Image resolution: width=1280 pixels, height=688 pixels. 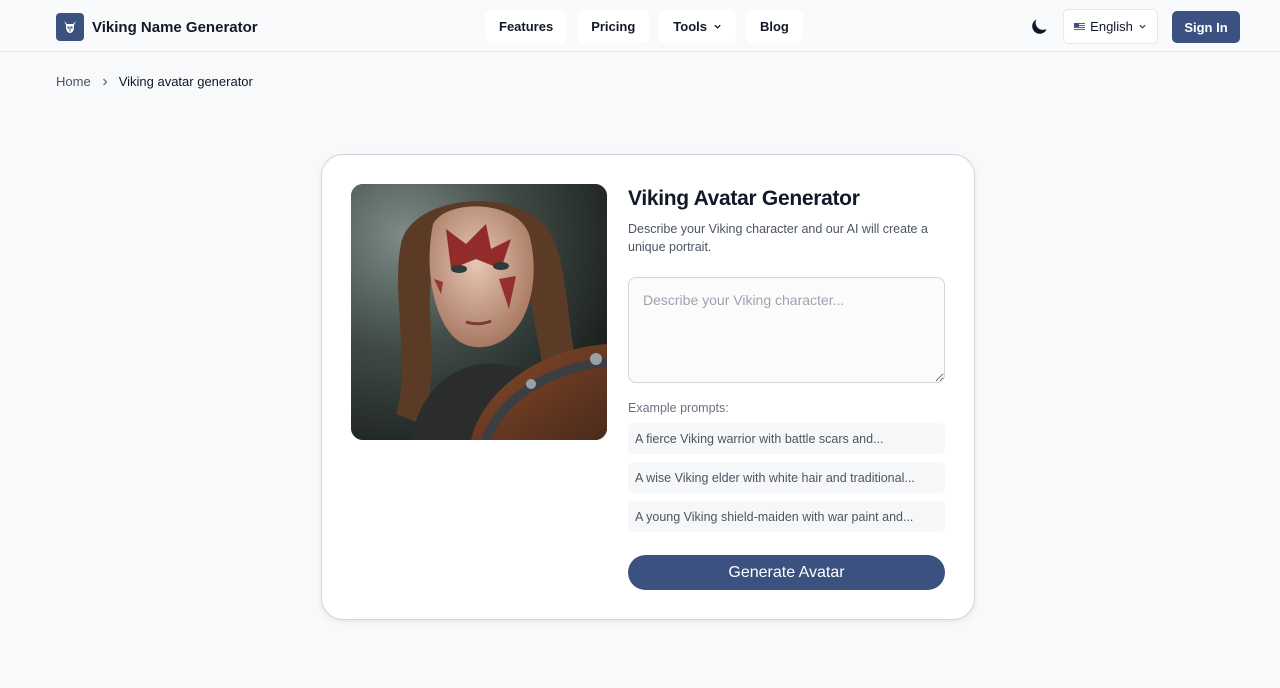 I want to click on nav-blog-label: Blog, so click(x=774, y=26).